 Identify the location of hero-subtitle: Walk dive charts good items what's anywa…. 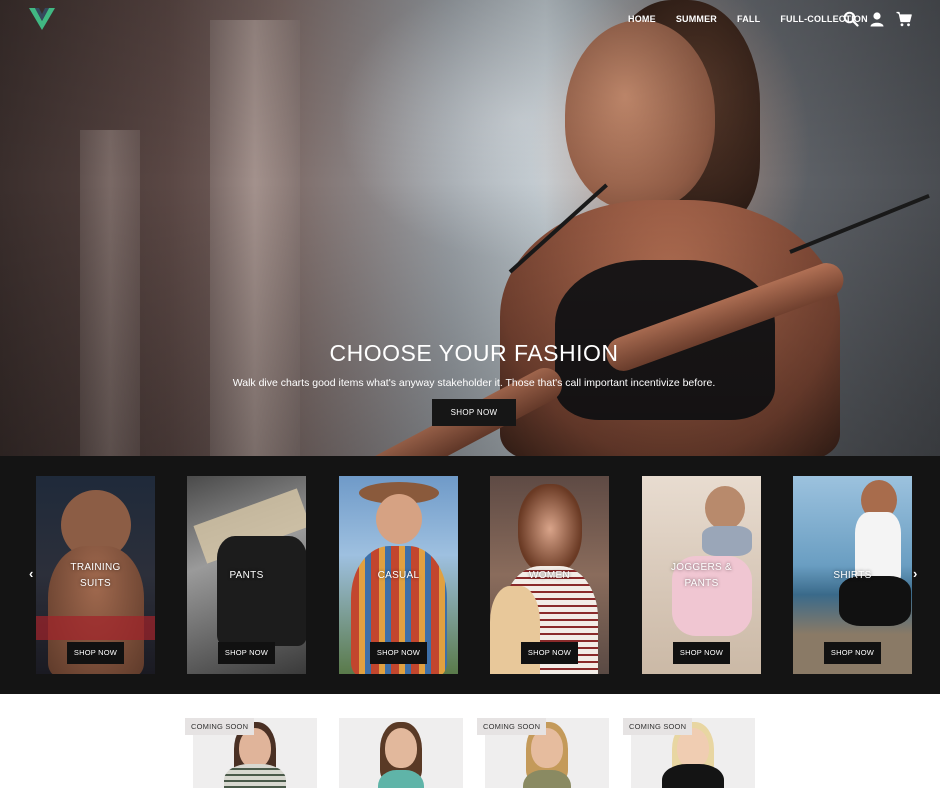
(474, 383).